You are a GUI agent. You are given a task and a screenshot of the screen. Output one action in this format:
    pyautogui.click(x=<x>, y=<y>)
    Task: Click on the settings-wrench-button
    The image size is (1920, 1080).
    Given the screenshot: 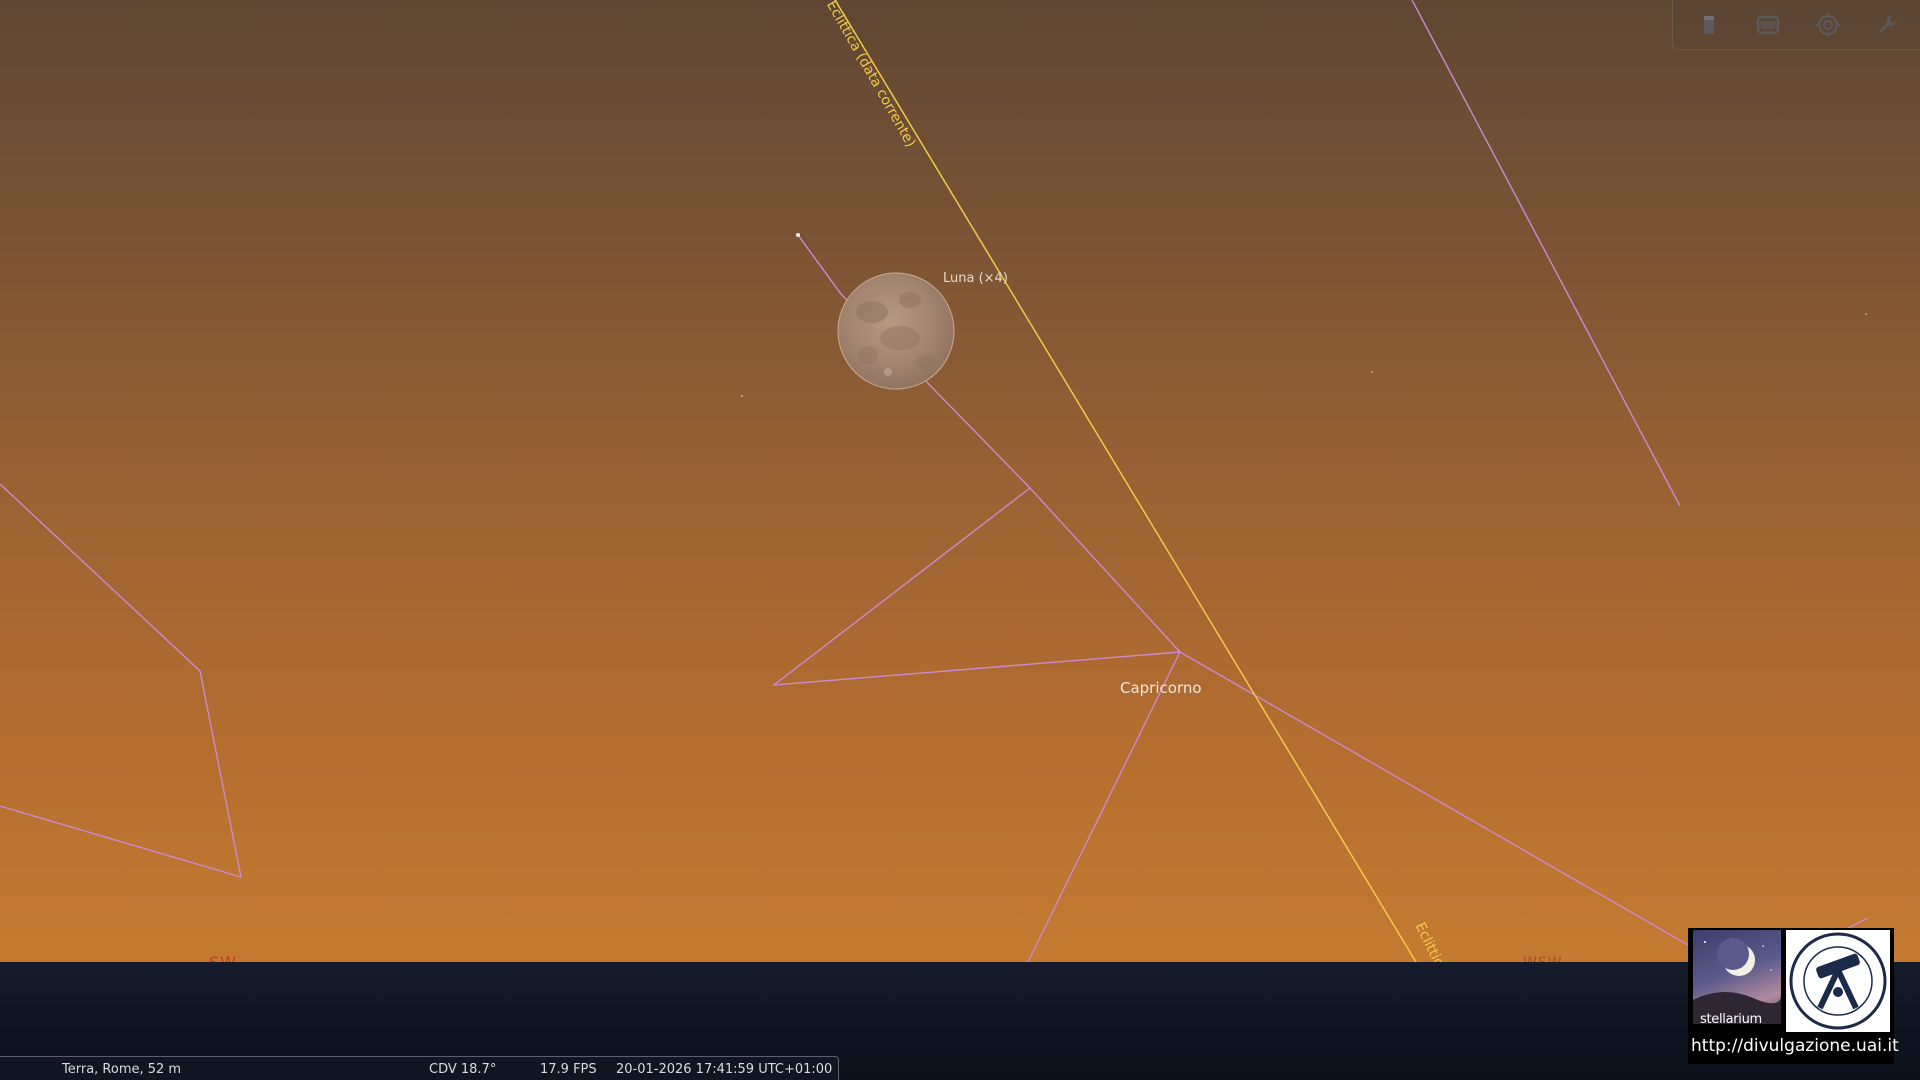 What is the action you would take?
    pyautogui.click(x=1887, y=25)
    